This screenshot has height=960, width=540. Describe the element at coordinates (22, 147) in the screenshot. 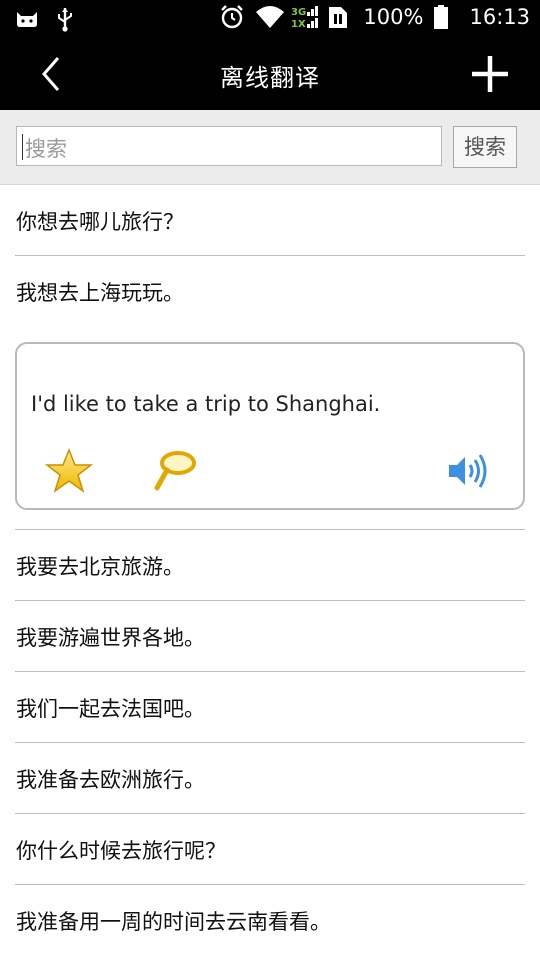

I see `text-caret` at that location.